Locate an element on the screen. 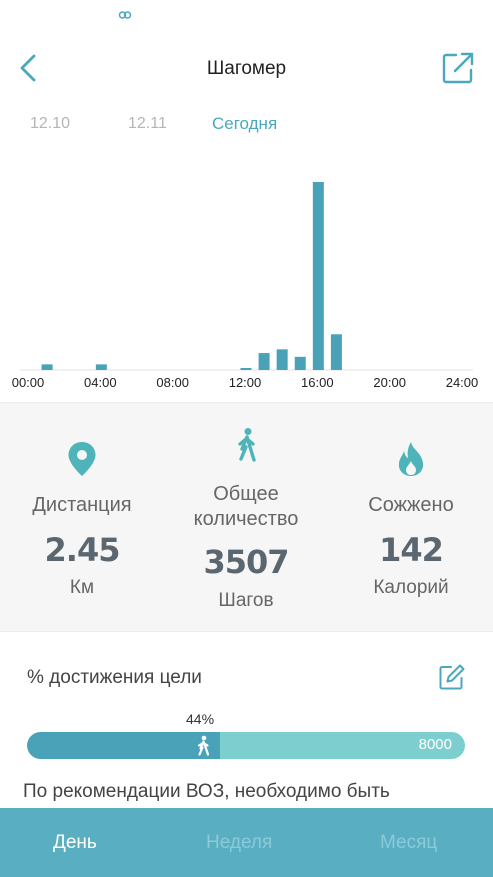 This screenshot has width=493, height=877. date-tabs: 12.10 12.11 Сегодня is located at coordinates (246, 126).